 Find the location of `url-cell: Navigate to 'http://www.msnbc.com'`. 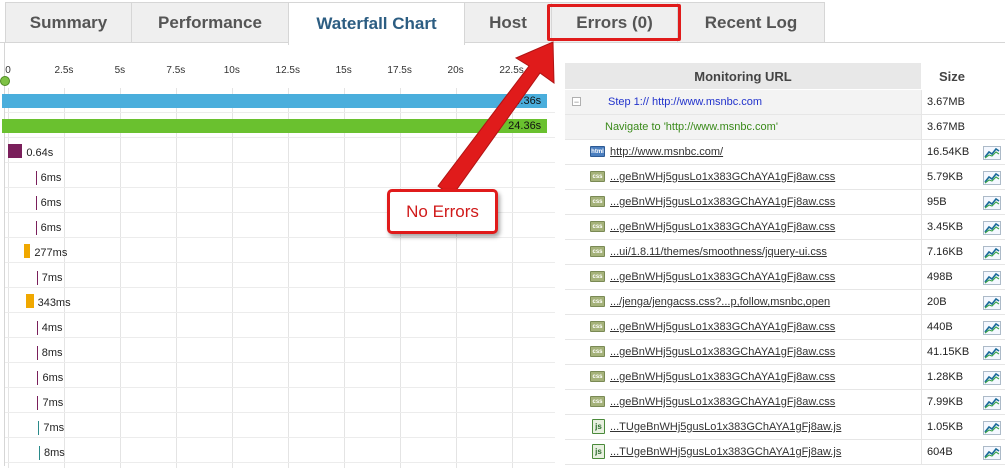

url-cell: Navigate to 'http://www.msnbc.com' is located at coordinates (743, 127).